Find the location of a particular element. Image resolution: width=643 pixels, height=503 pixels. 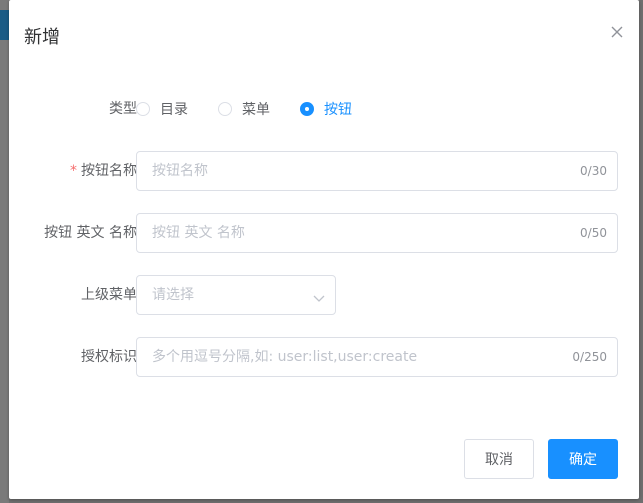

radio-menu: 菜单 is located at coordinates (244, 109).